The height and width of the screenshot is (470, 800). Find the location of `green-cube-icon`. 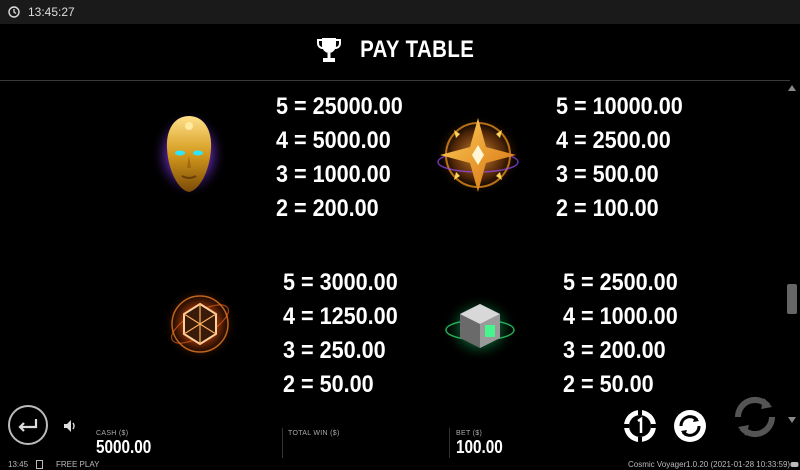

green-cube-icon is located at coordinates (480, 328).